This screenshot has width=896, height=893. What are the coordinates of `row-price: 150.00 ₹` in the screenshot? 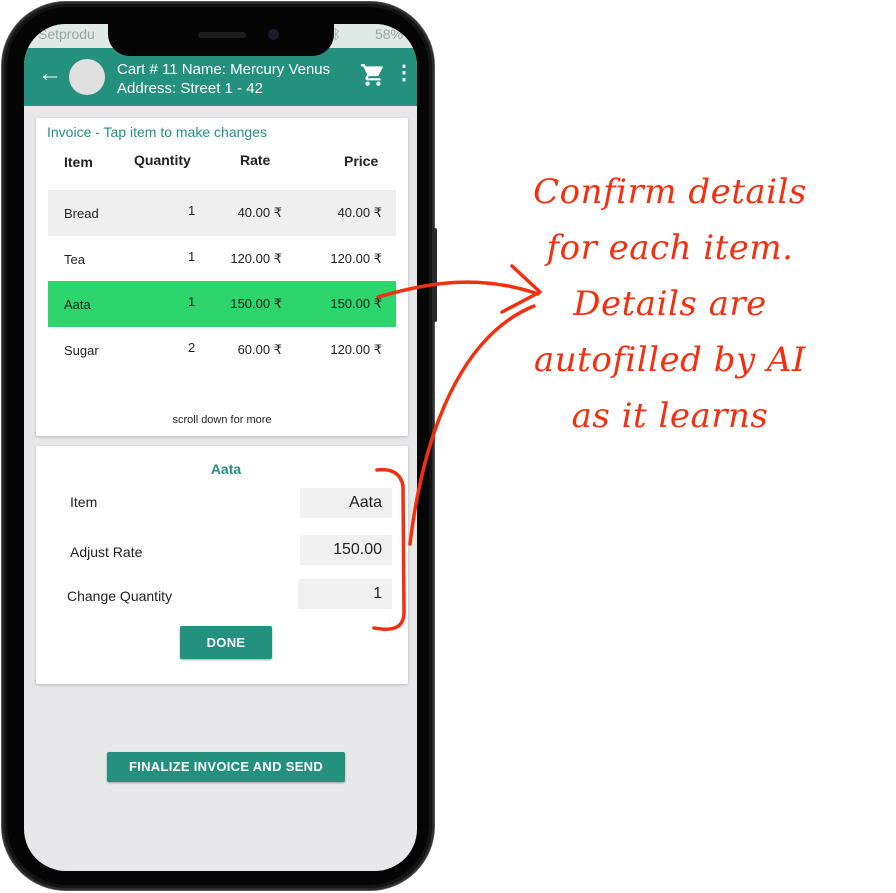 It's located at (356, 303).